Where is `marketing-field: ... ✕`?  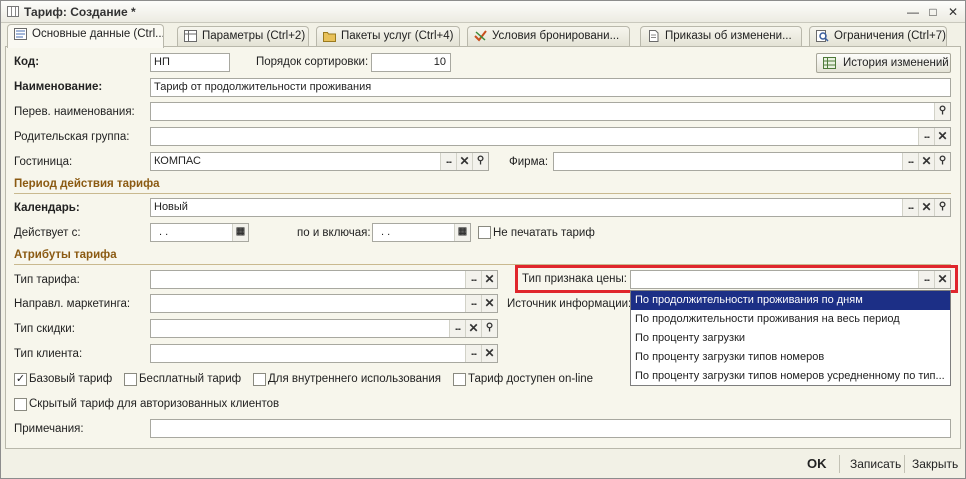 marketing-field: ... ✕ is located at coordinates (324, 303).